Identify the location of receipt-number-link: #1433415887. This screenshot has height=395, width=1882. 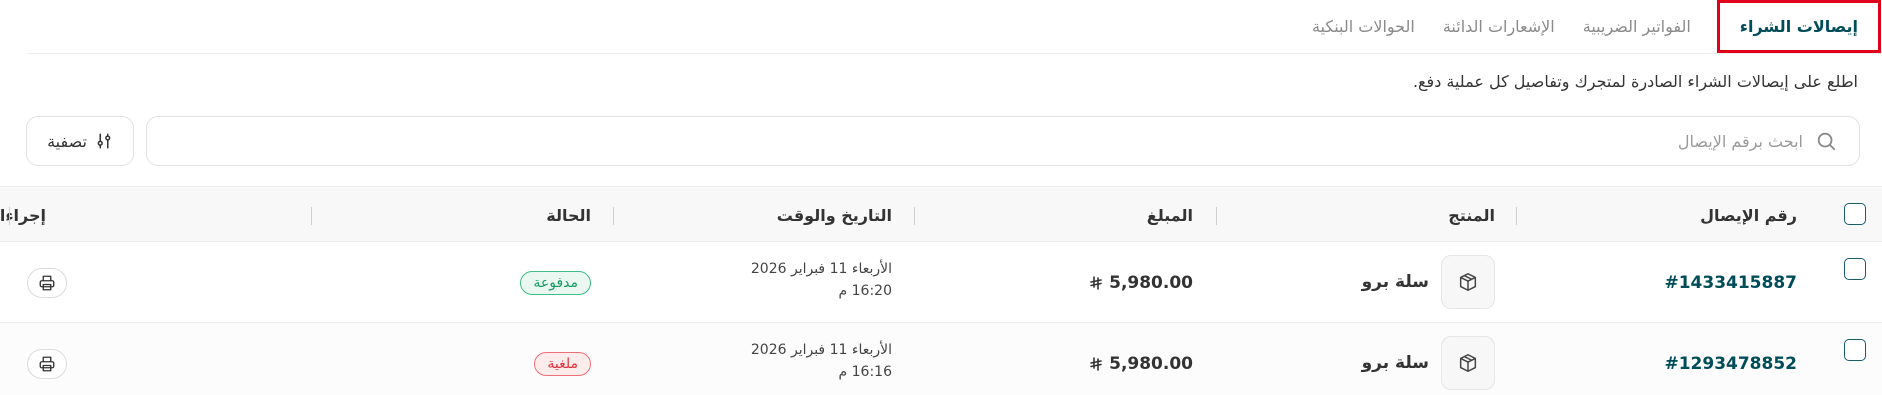
(1730, 283).